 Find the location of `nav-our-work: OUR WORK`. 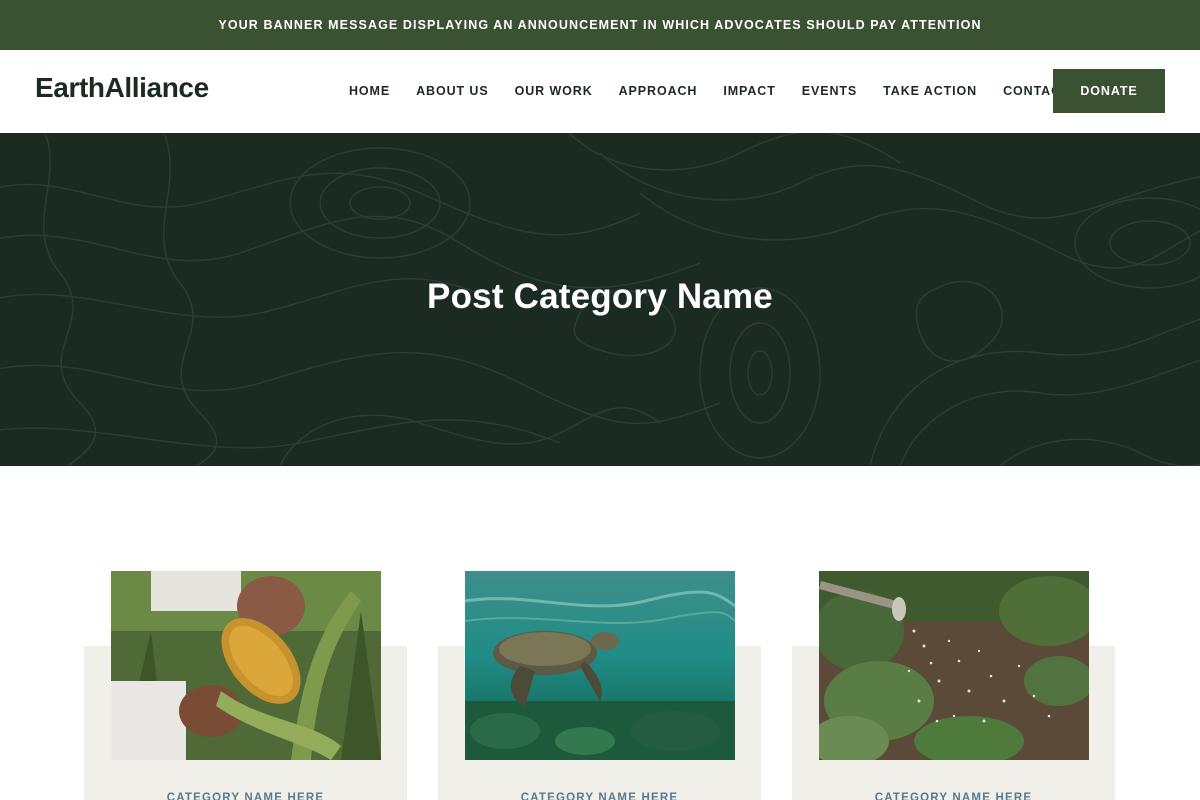

nav-our-work: OUR WORK is located at coordinates (554, 91).